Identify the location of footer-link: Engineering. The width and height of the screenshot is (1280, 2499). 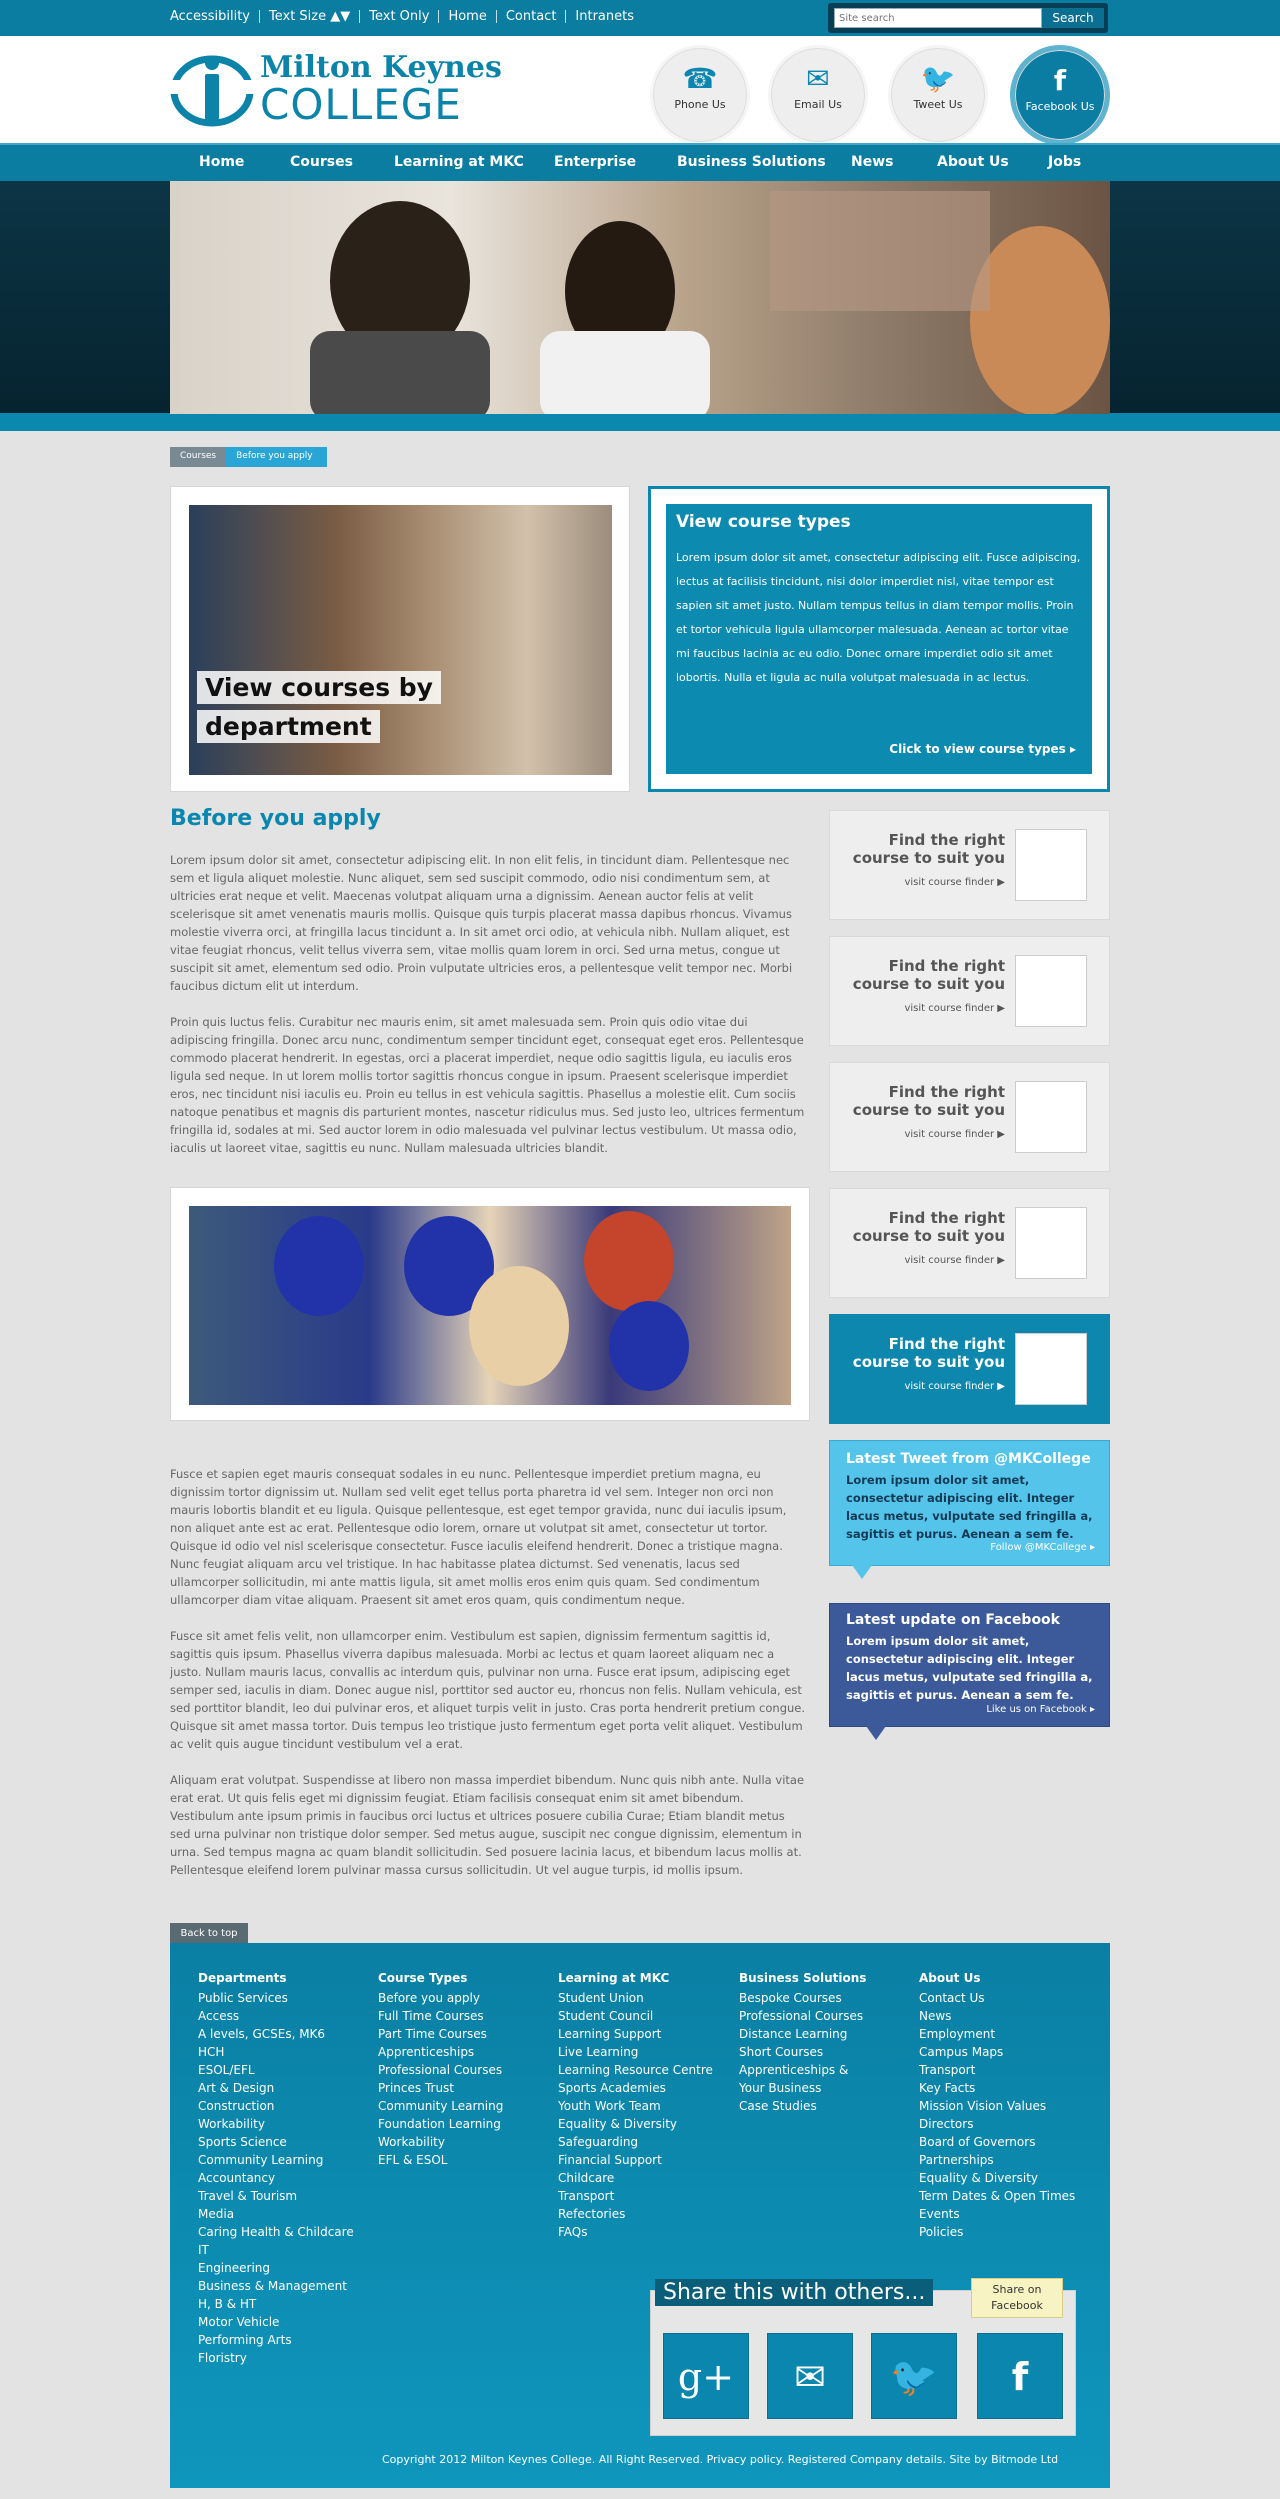
(276, 2268).